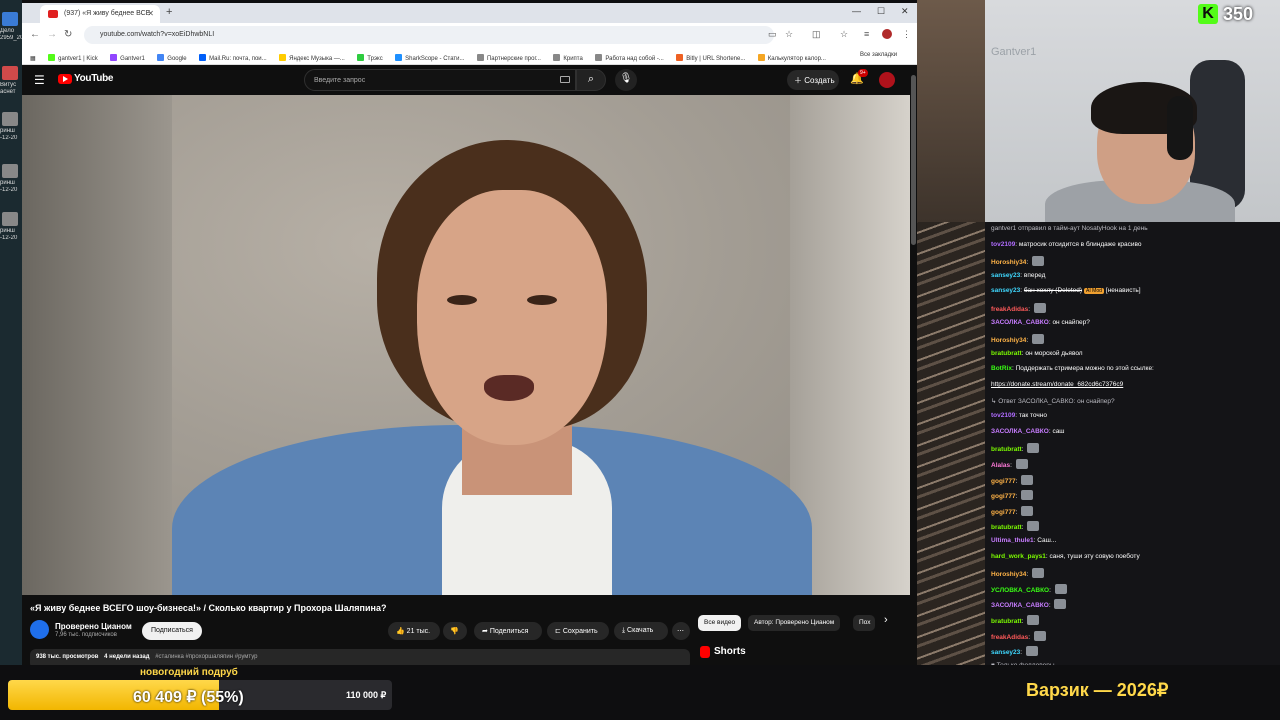  I want to click on minimize-icon: —, so click(856, 11).